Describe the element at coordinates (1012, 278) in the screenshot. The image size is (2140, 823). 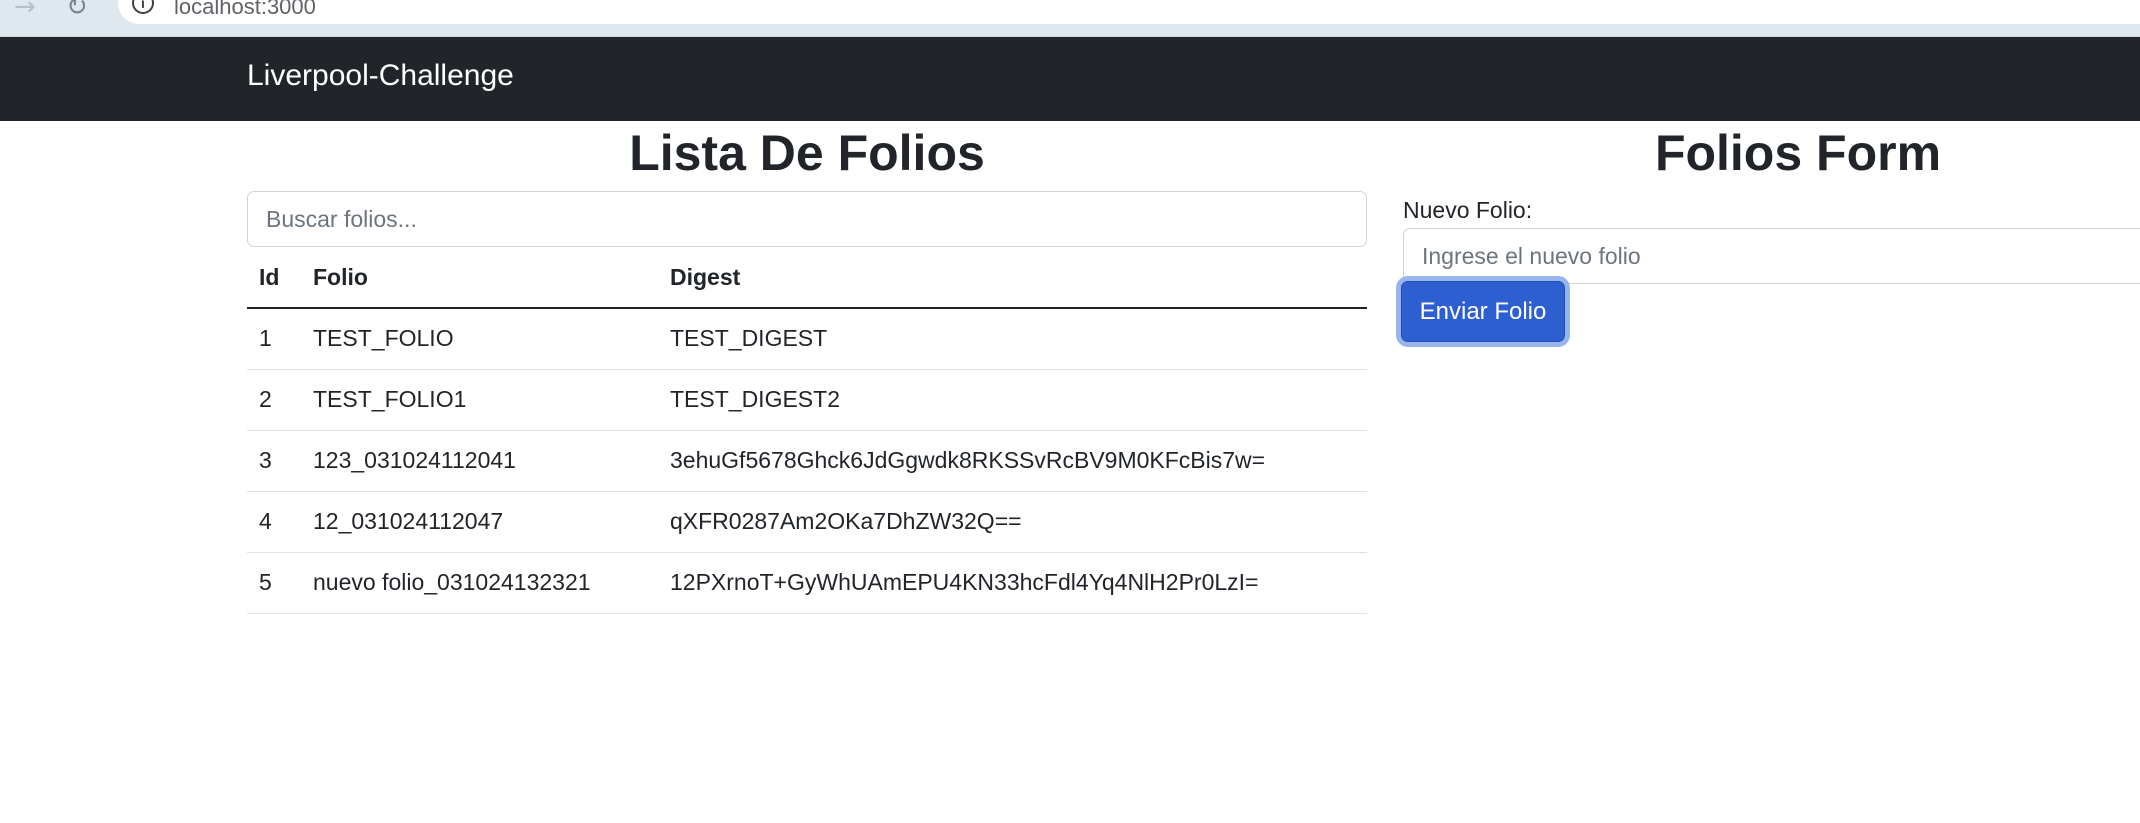
I see `column-header-digest: Digest` at that location.